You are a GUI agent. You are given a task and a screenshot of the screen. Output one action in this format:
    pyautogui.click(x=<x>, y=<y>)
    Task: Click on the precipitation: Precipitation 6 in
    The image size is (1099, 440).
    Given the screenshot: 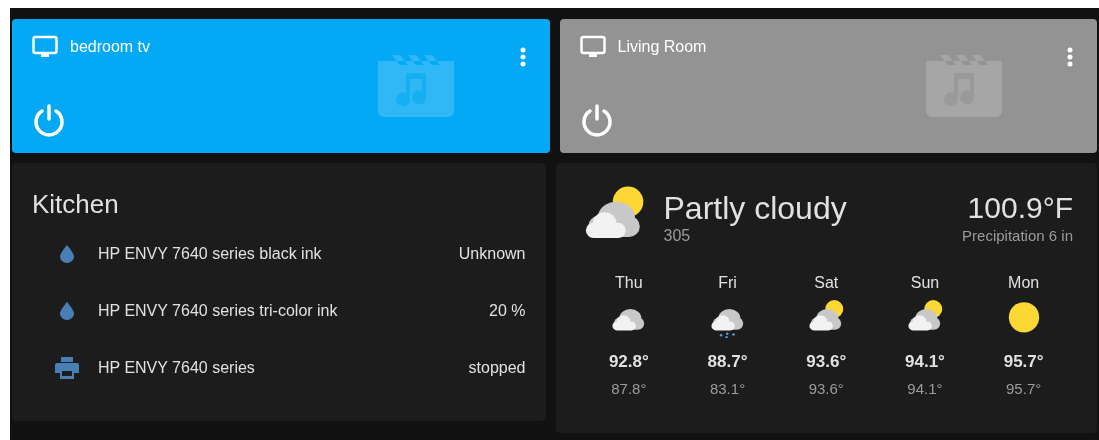 What is the action you would take?
    pyautogui.click(x=1017, y=236)
    